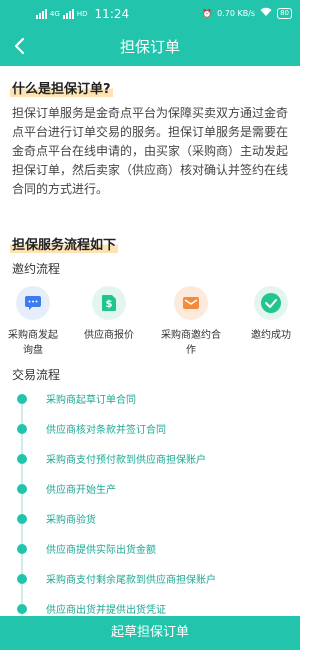 The image size is (320, 650). Describe the element at coordinates (112, 14) in the screenshot. I see `clock: 11:24` at that location.